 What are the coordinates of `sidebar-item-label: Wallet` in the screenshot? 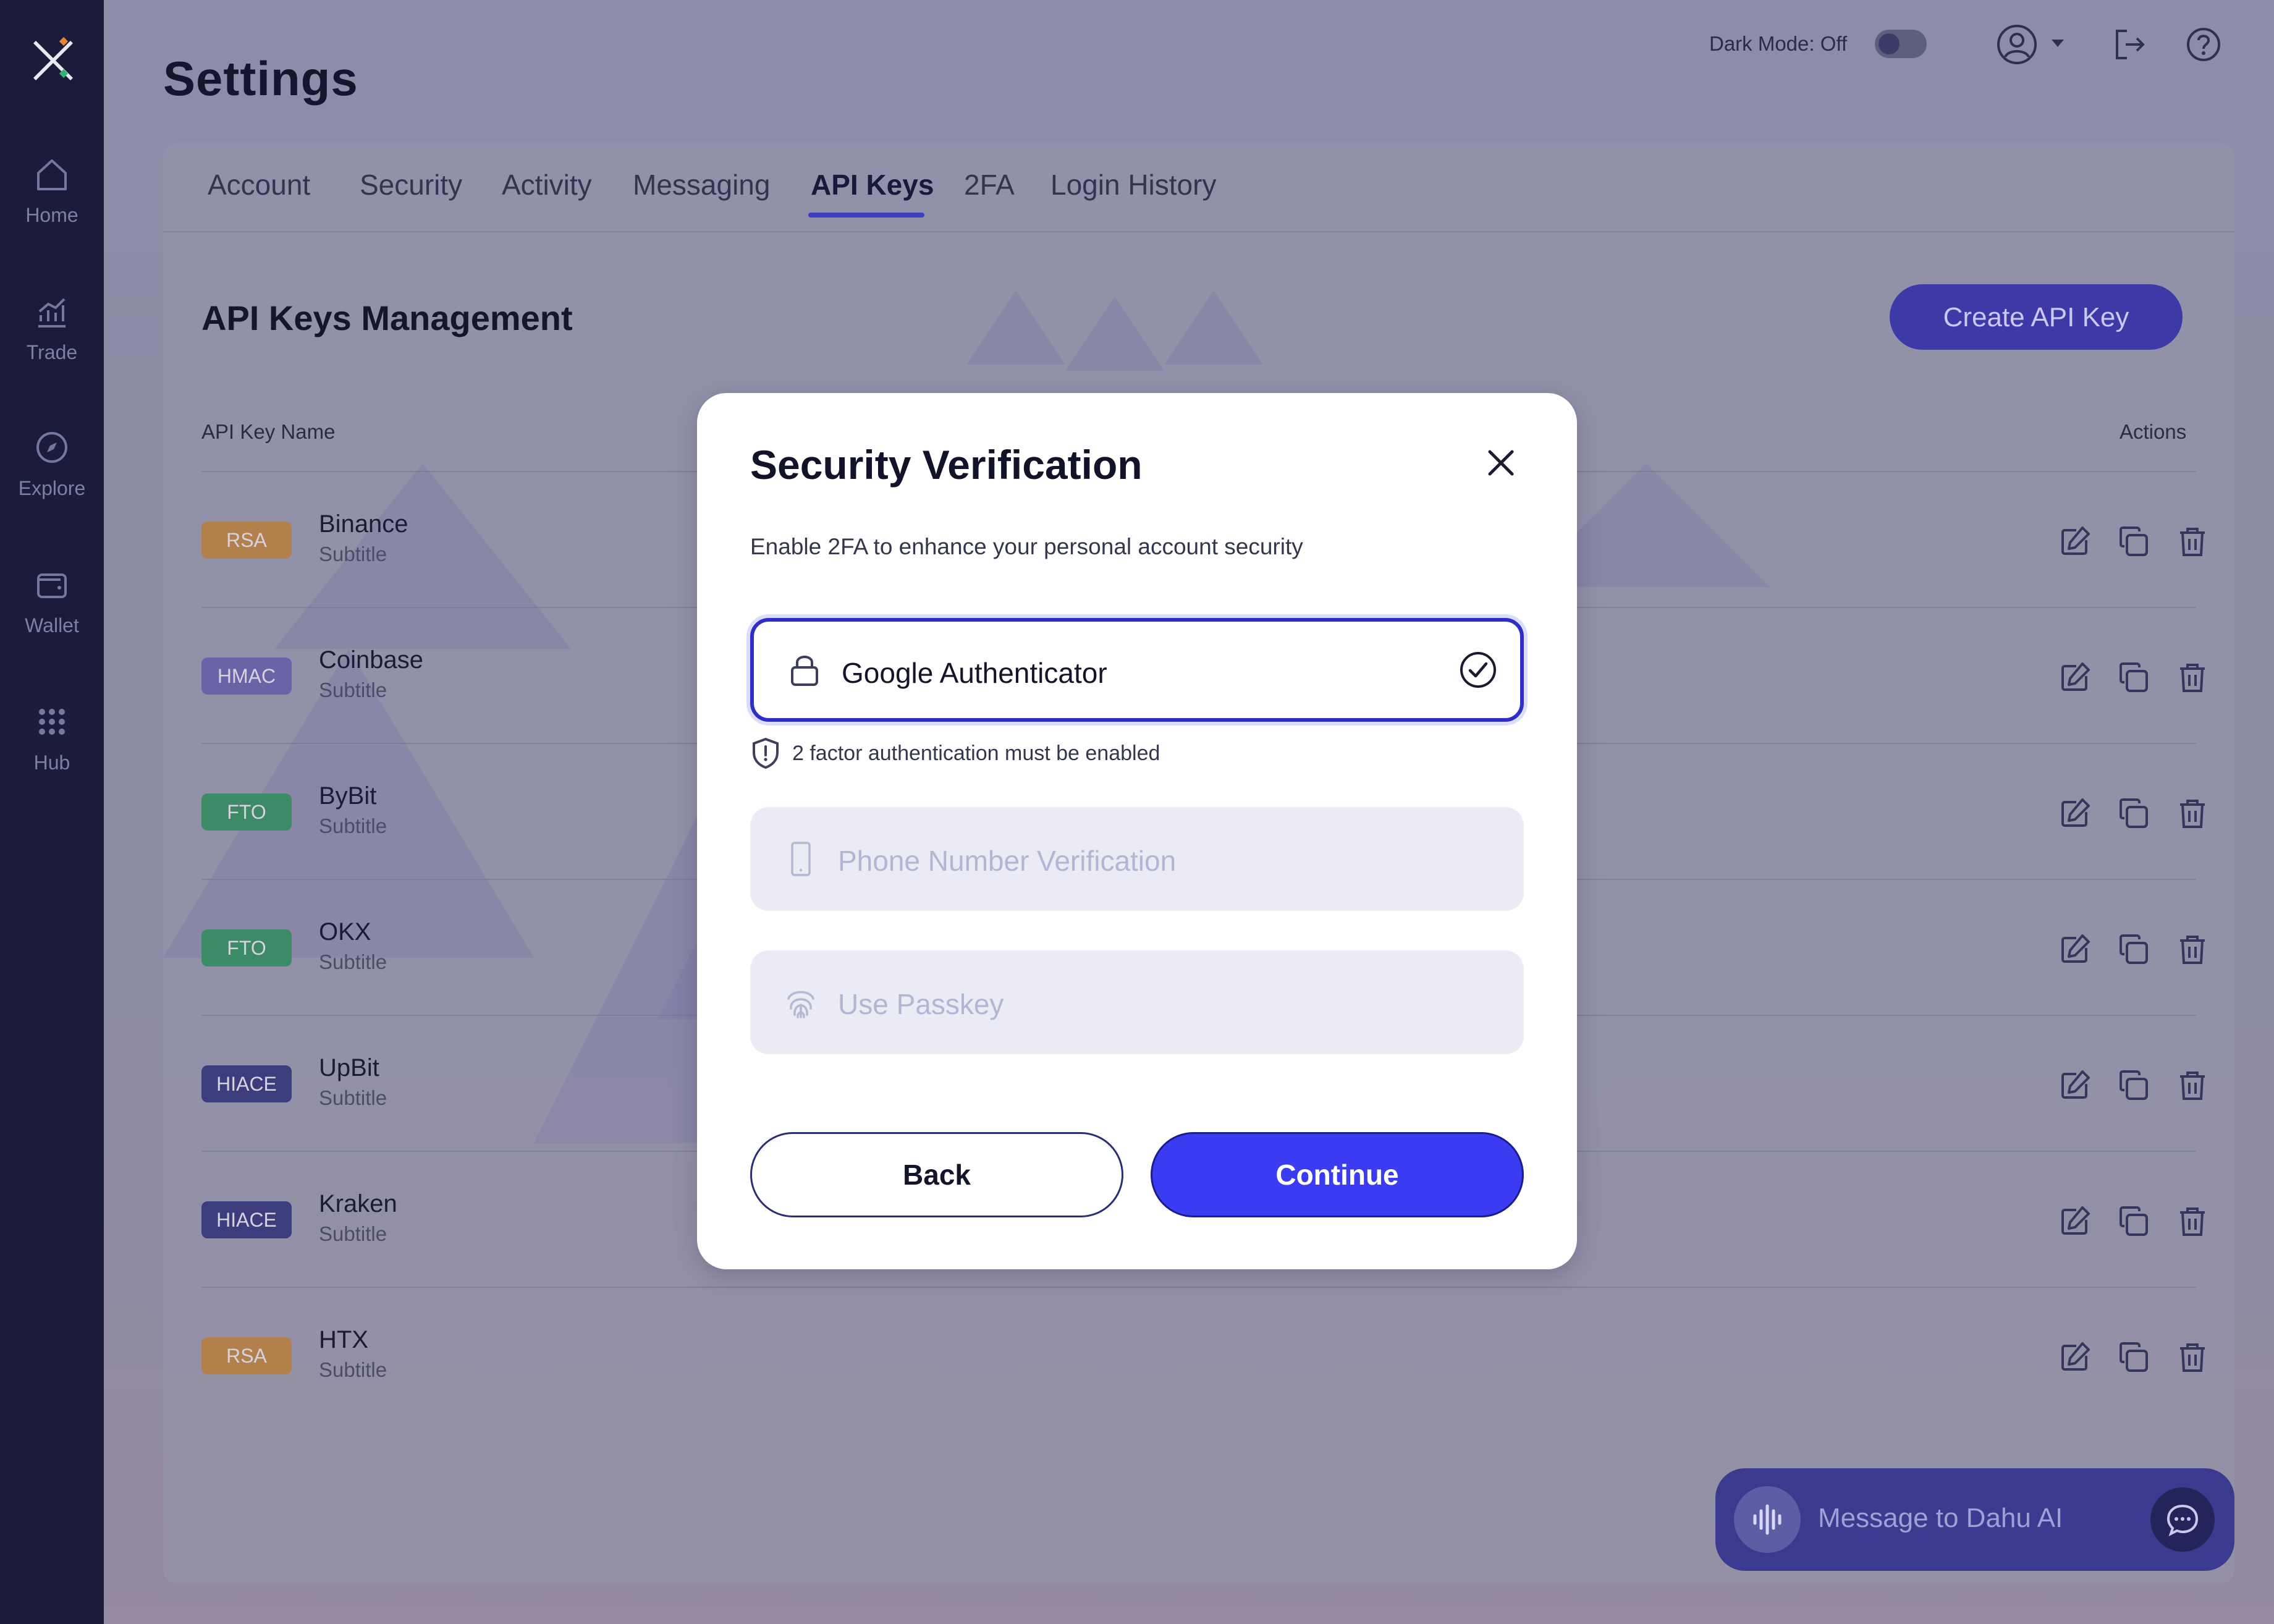 It's located at (52, 625).